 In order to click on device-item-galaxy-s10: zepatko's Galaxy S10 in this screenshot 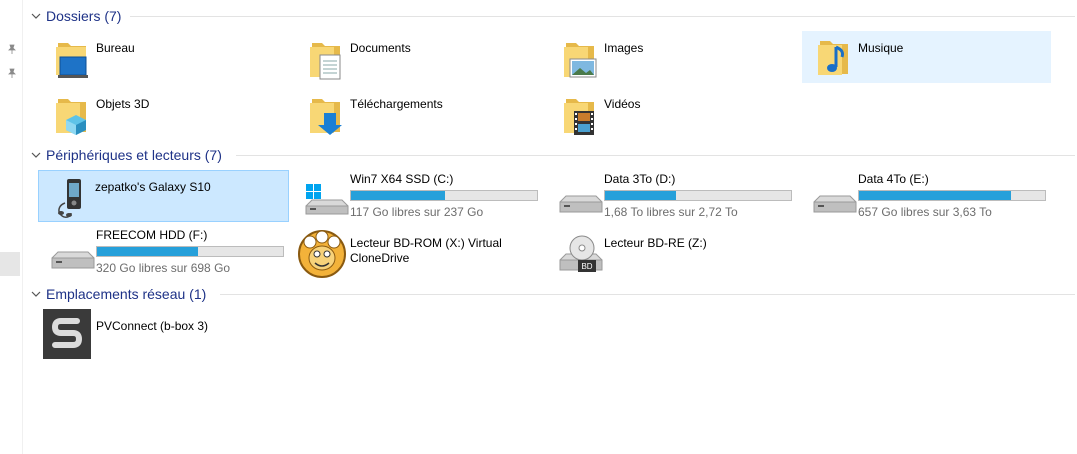, I will do `click(163, 196)`.